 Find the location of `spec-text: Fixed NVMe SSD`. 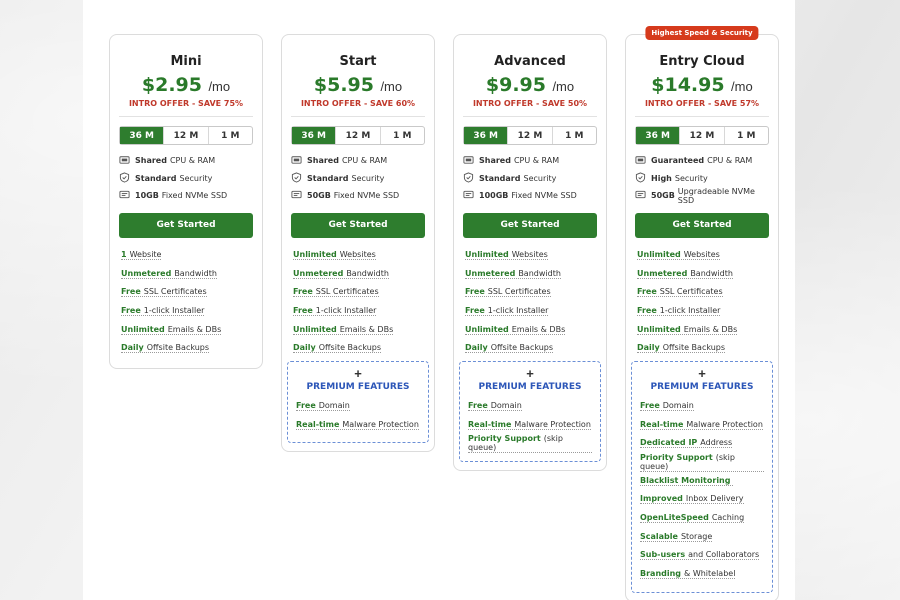

spec-text: Fixed NVMe SSD is located at coordinates (194, 196).